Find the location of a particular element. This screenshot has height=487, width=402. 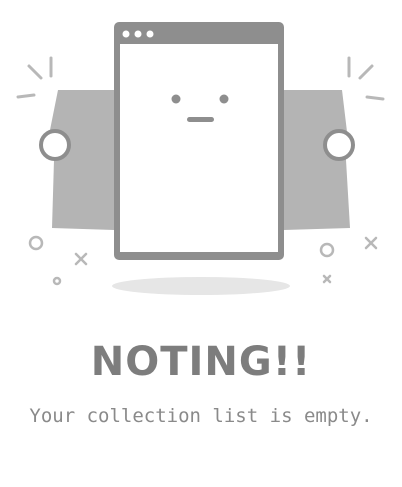

left-circle-decoration is located at coordinates (55, 145).